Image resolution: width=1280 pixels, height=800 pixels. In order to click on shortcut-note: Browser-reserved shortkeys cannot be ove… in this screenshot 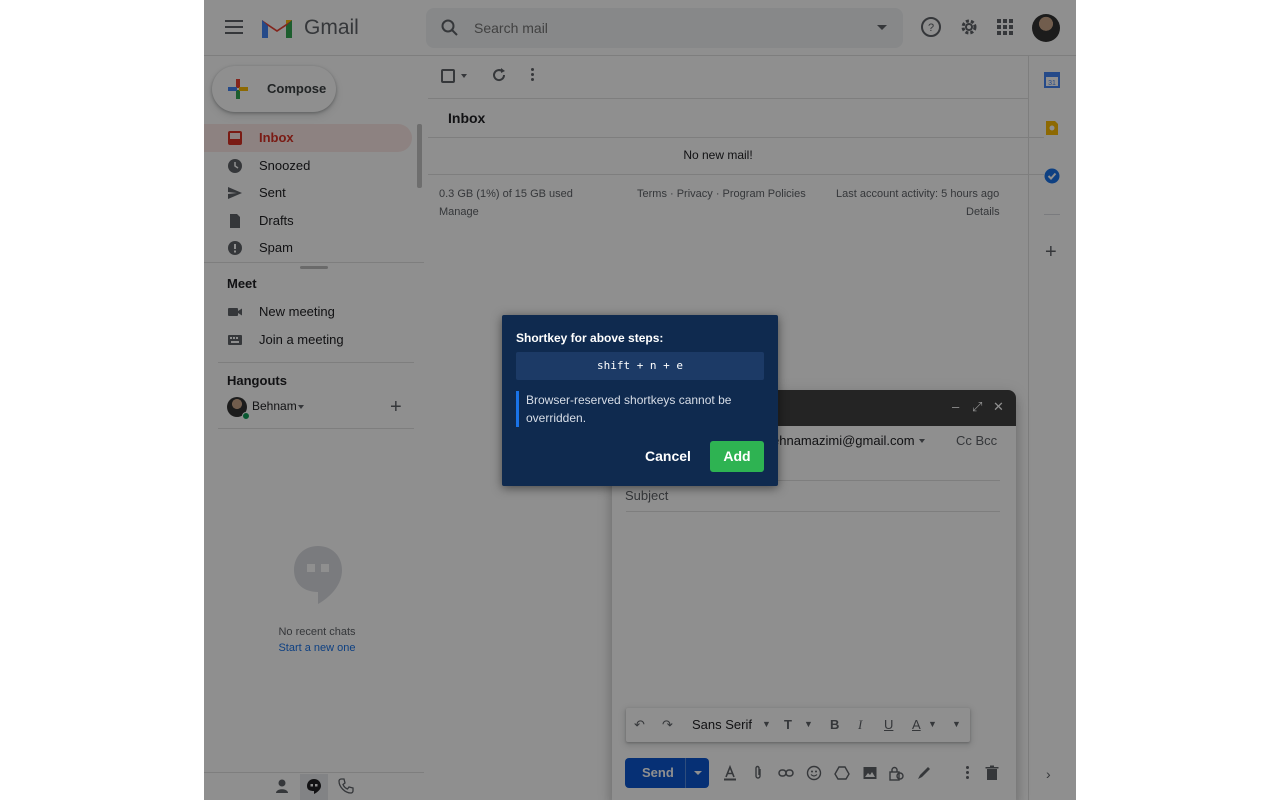, I will do `click(640, 409)`.